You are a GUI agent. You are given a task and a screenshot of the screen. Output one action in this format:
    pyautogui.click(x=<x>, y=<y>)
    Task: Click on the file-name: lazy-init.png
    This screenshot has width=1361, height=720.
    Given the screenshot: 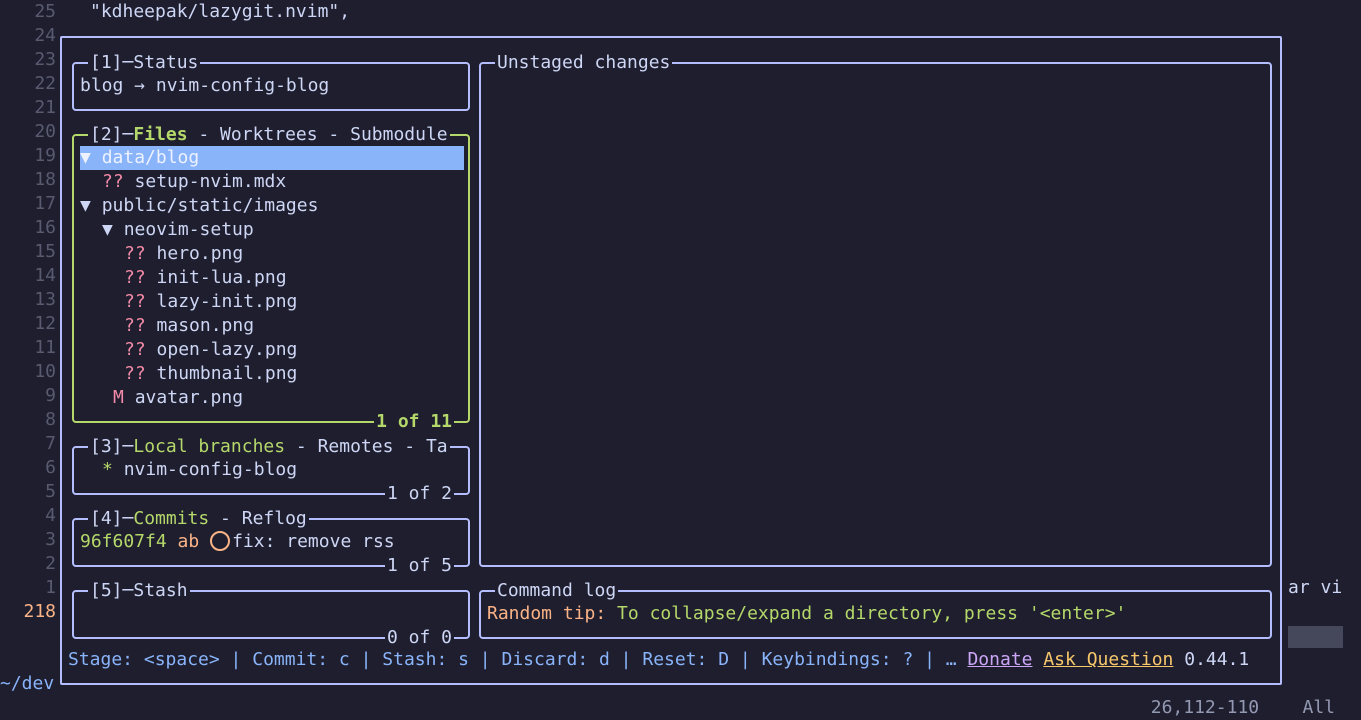 What is the action you would take?
    pyautogui.click(x=227, y=301)
    